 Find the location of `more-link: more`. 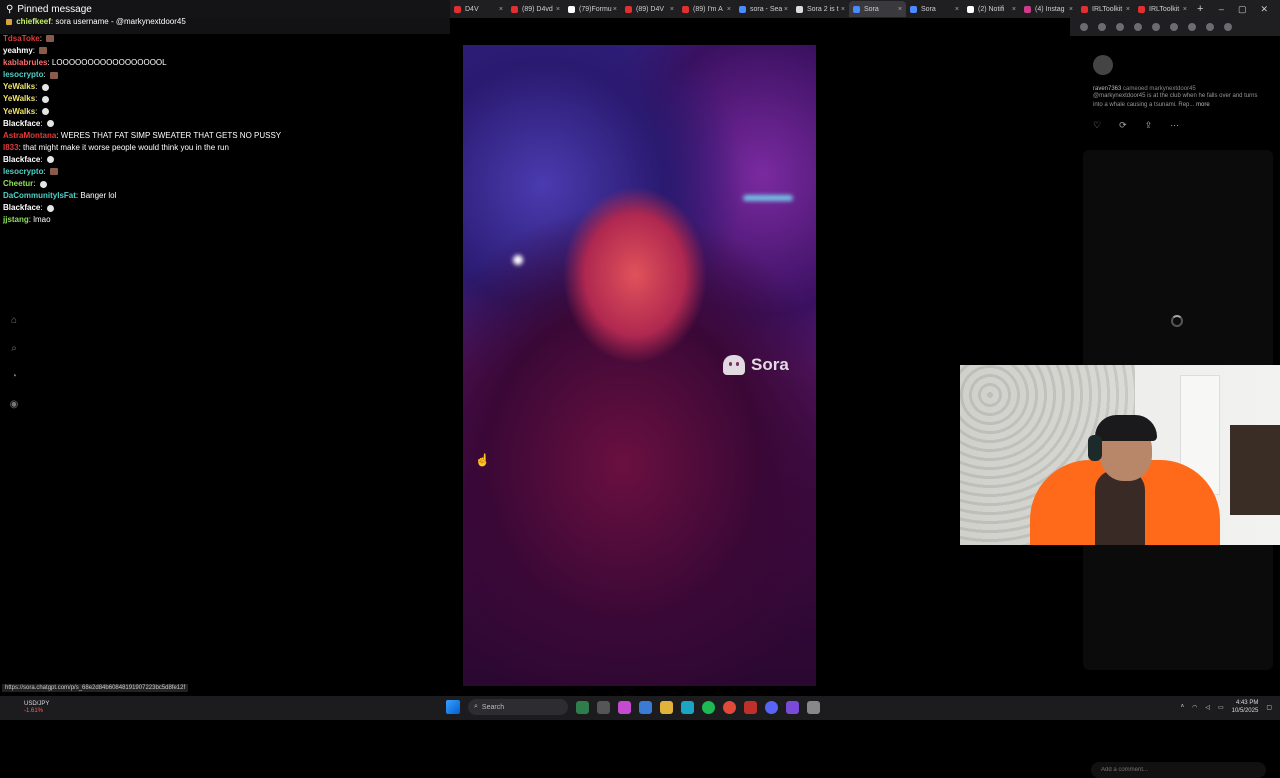

more-link: more is located at coordinates (1203, 105).